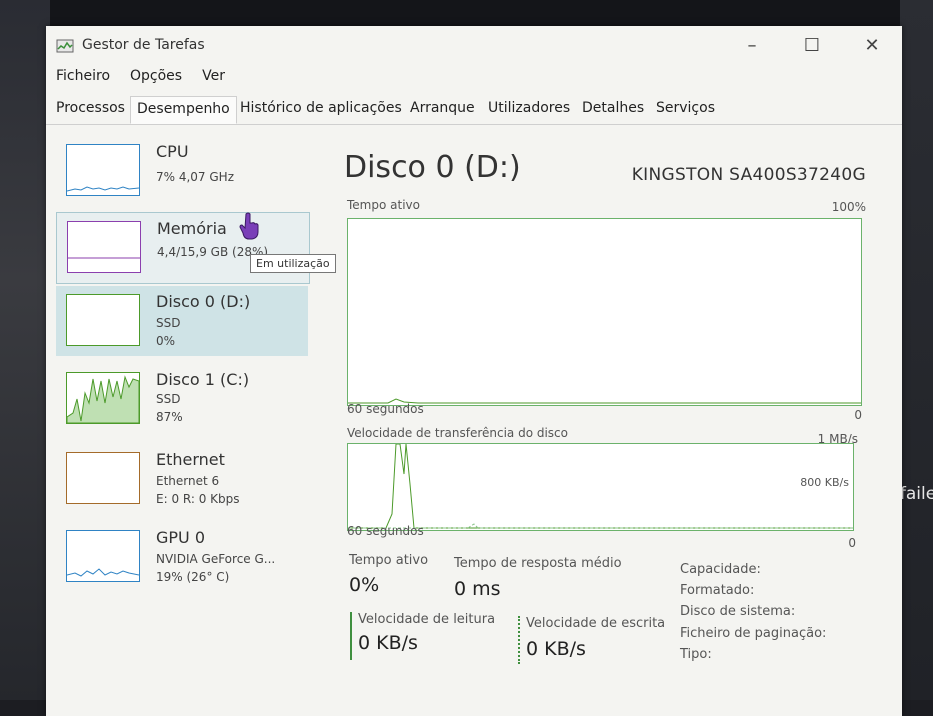  I want to click on memory-thumbnail-graph, so click(104, 247).